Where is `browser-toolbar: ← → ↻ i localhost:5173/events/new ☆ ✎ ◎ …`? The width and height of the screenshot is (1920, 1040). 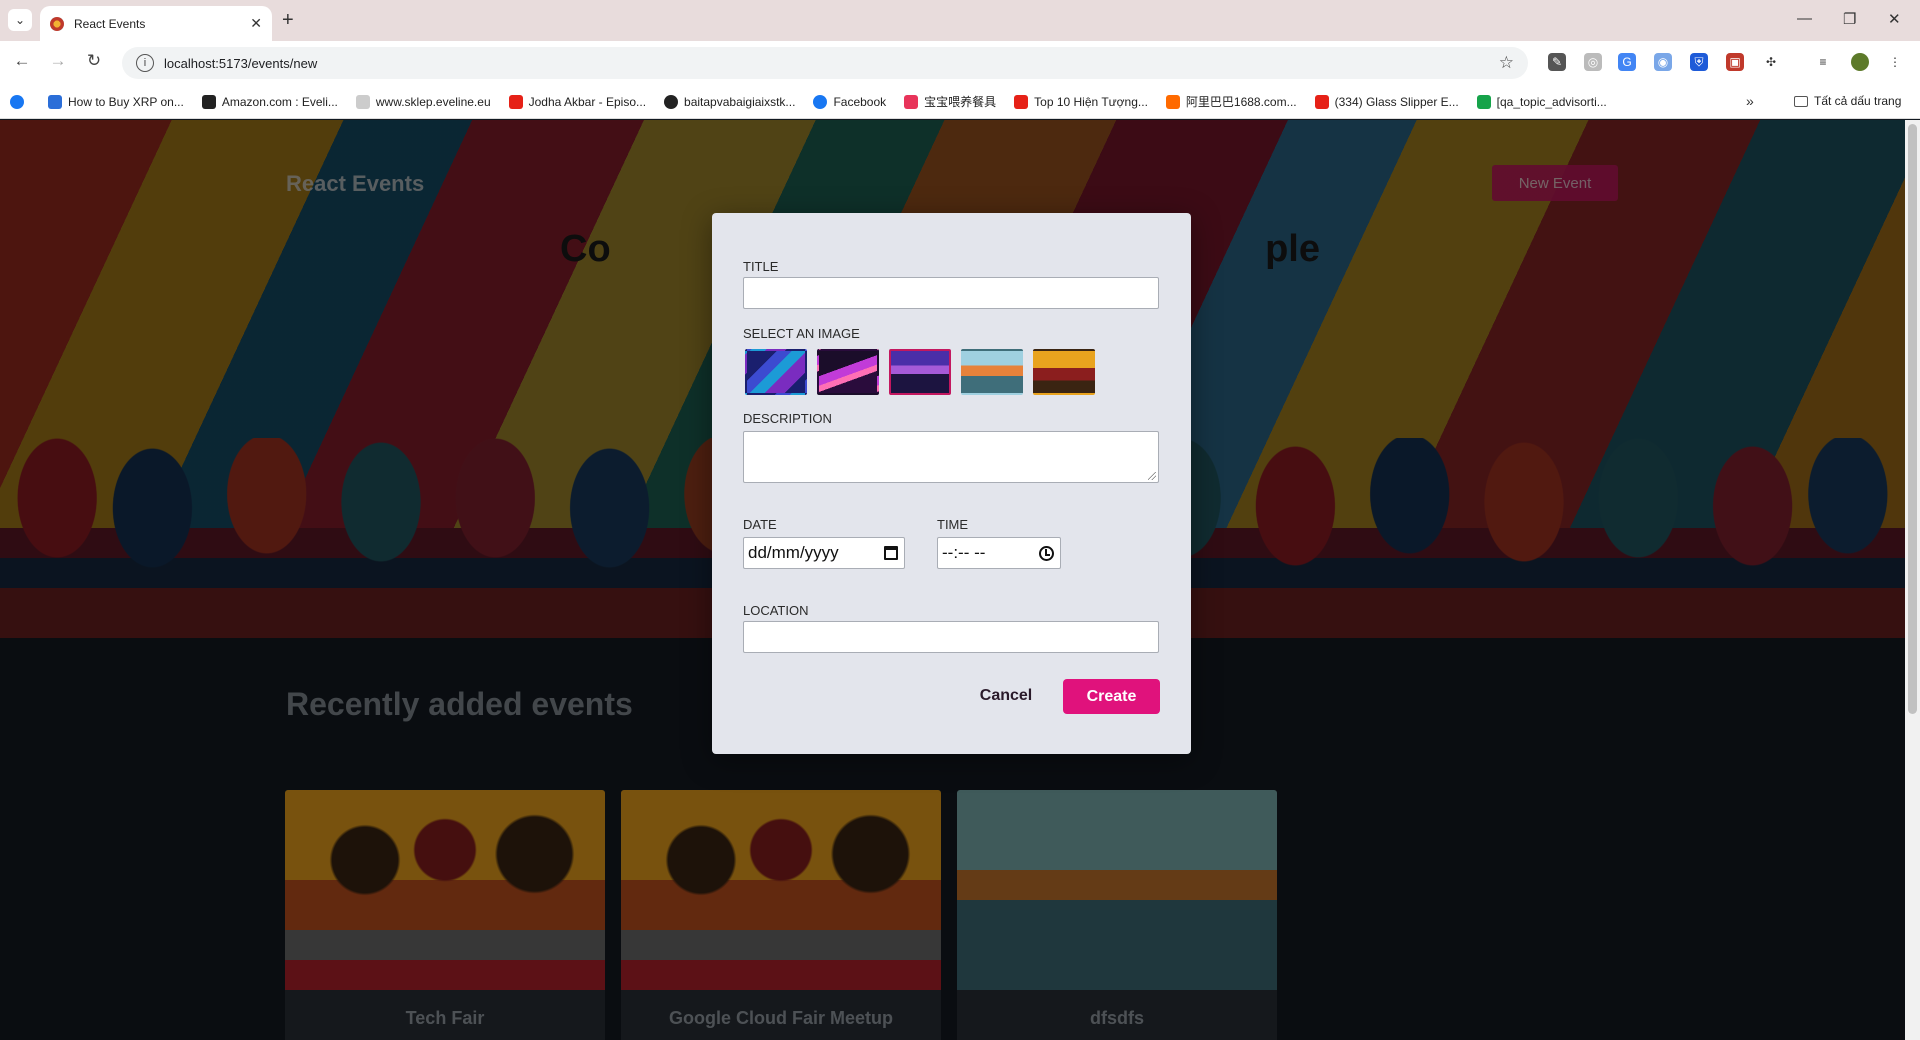
browser-toolbar: ← → ↻ i localhost:5173/events/new ☆ ✎ ◎ … is located at coordinates (960, 63).